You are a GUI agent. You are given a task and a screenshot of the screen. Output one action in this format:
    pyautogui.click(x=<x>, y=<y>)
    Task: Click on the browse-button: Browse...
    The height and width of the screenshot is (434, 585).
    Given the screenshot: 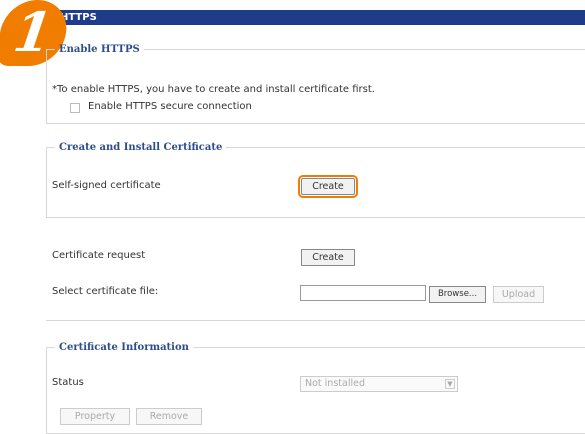 What is the action you would take?
    pyautogui.click(x=457, y=294)
    